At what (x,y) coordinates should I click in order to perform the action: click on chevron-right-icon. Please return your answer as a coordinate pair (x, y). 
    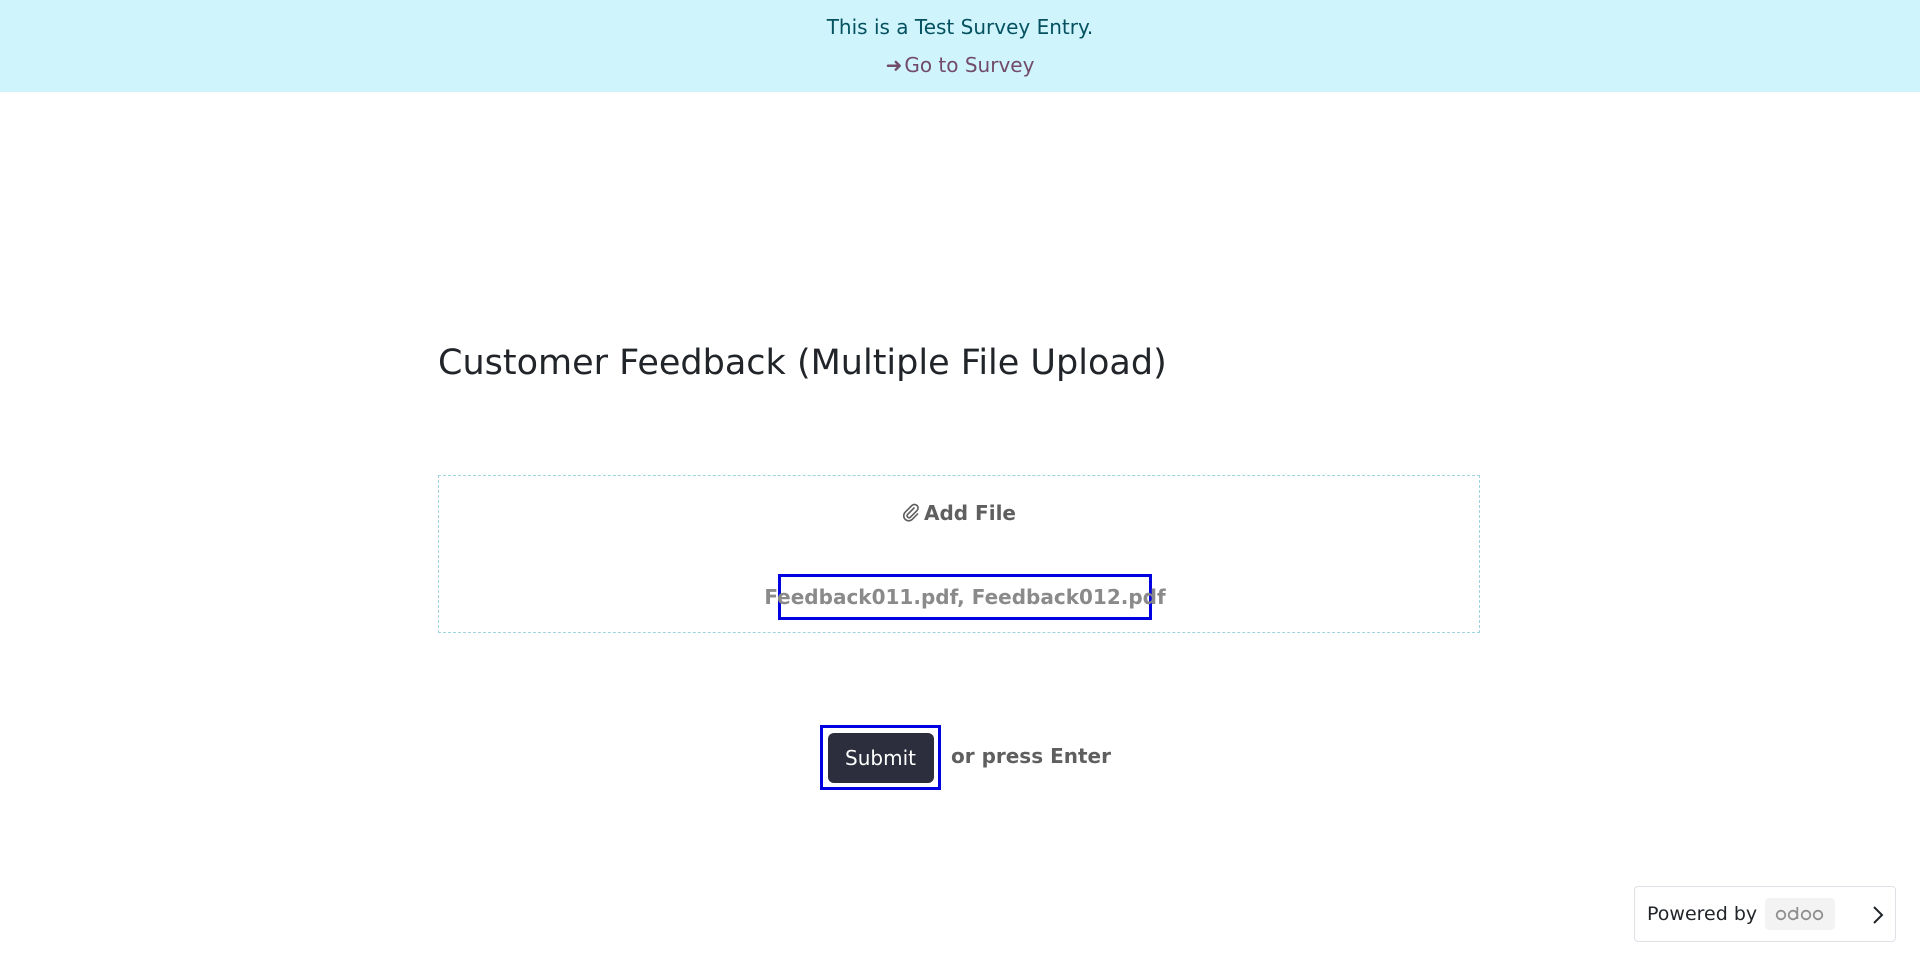
    Looking at the image, I should click on (1878, 917).